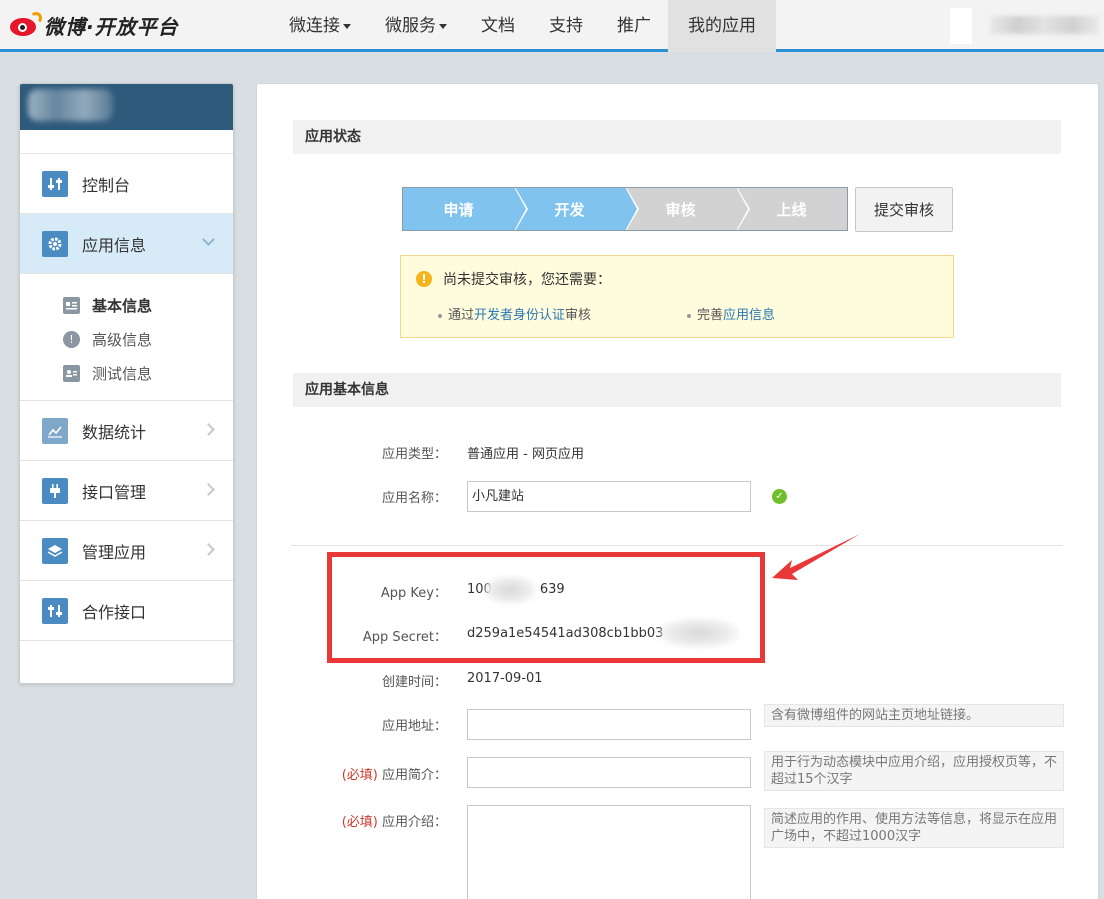 Image resolution: width=1104 pixels, height=899 pixels. I want to click on sidebar-item-data-stats: 数据统计, so click(126, 431).